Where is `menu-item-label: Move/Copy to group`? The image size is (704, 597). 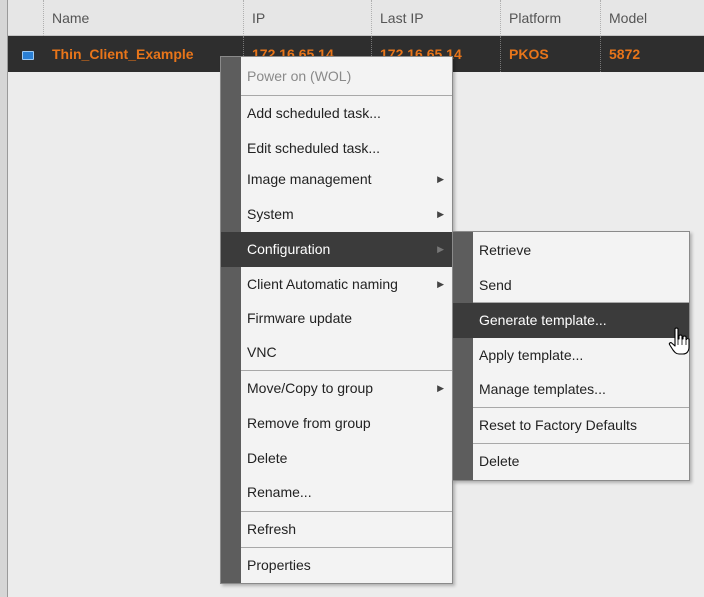
menu-item-label: Move/Copy to group is located at coordinates (310, 388).